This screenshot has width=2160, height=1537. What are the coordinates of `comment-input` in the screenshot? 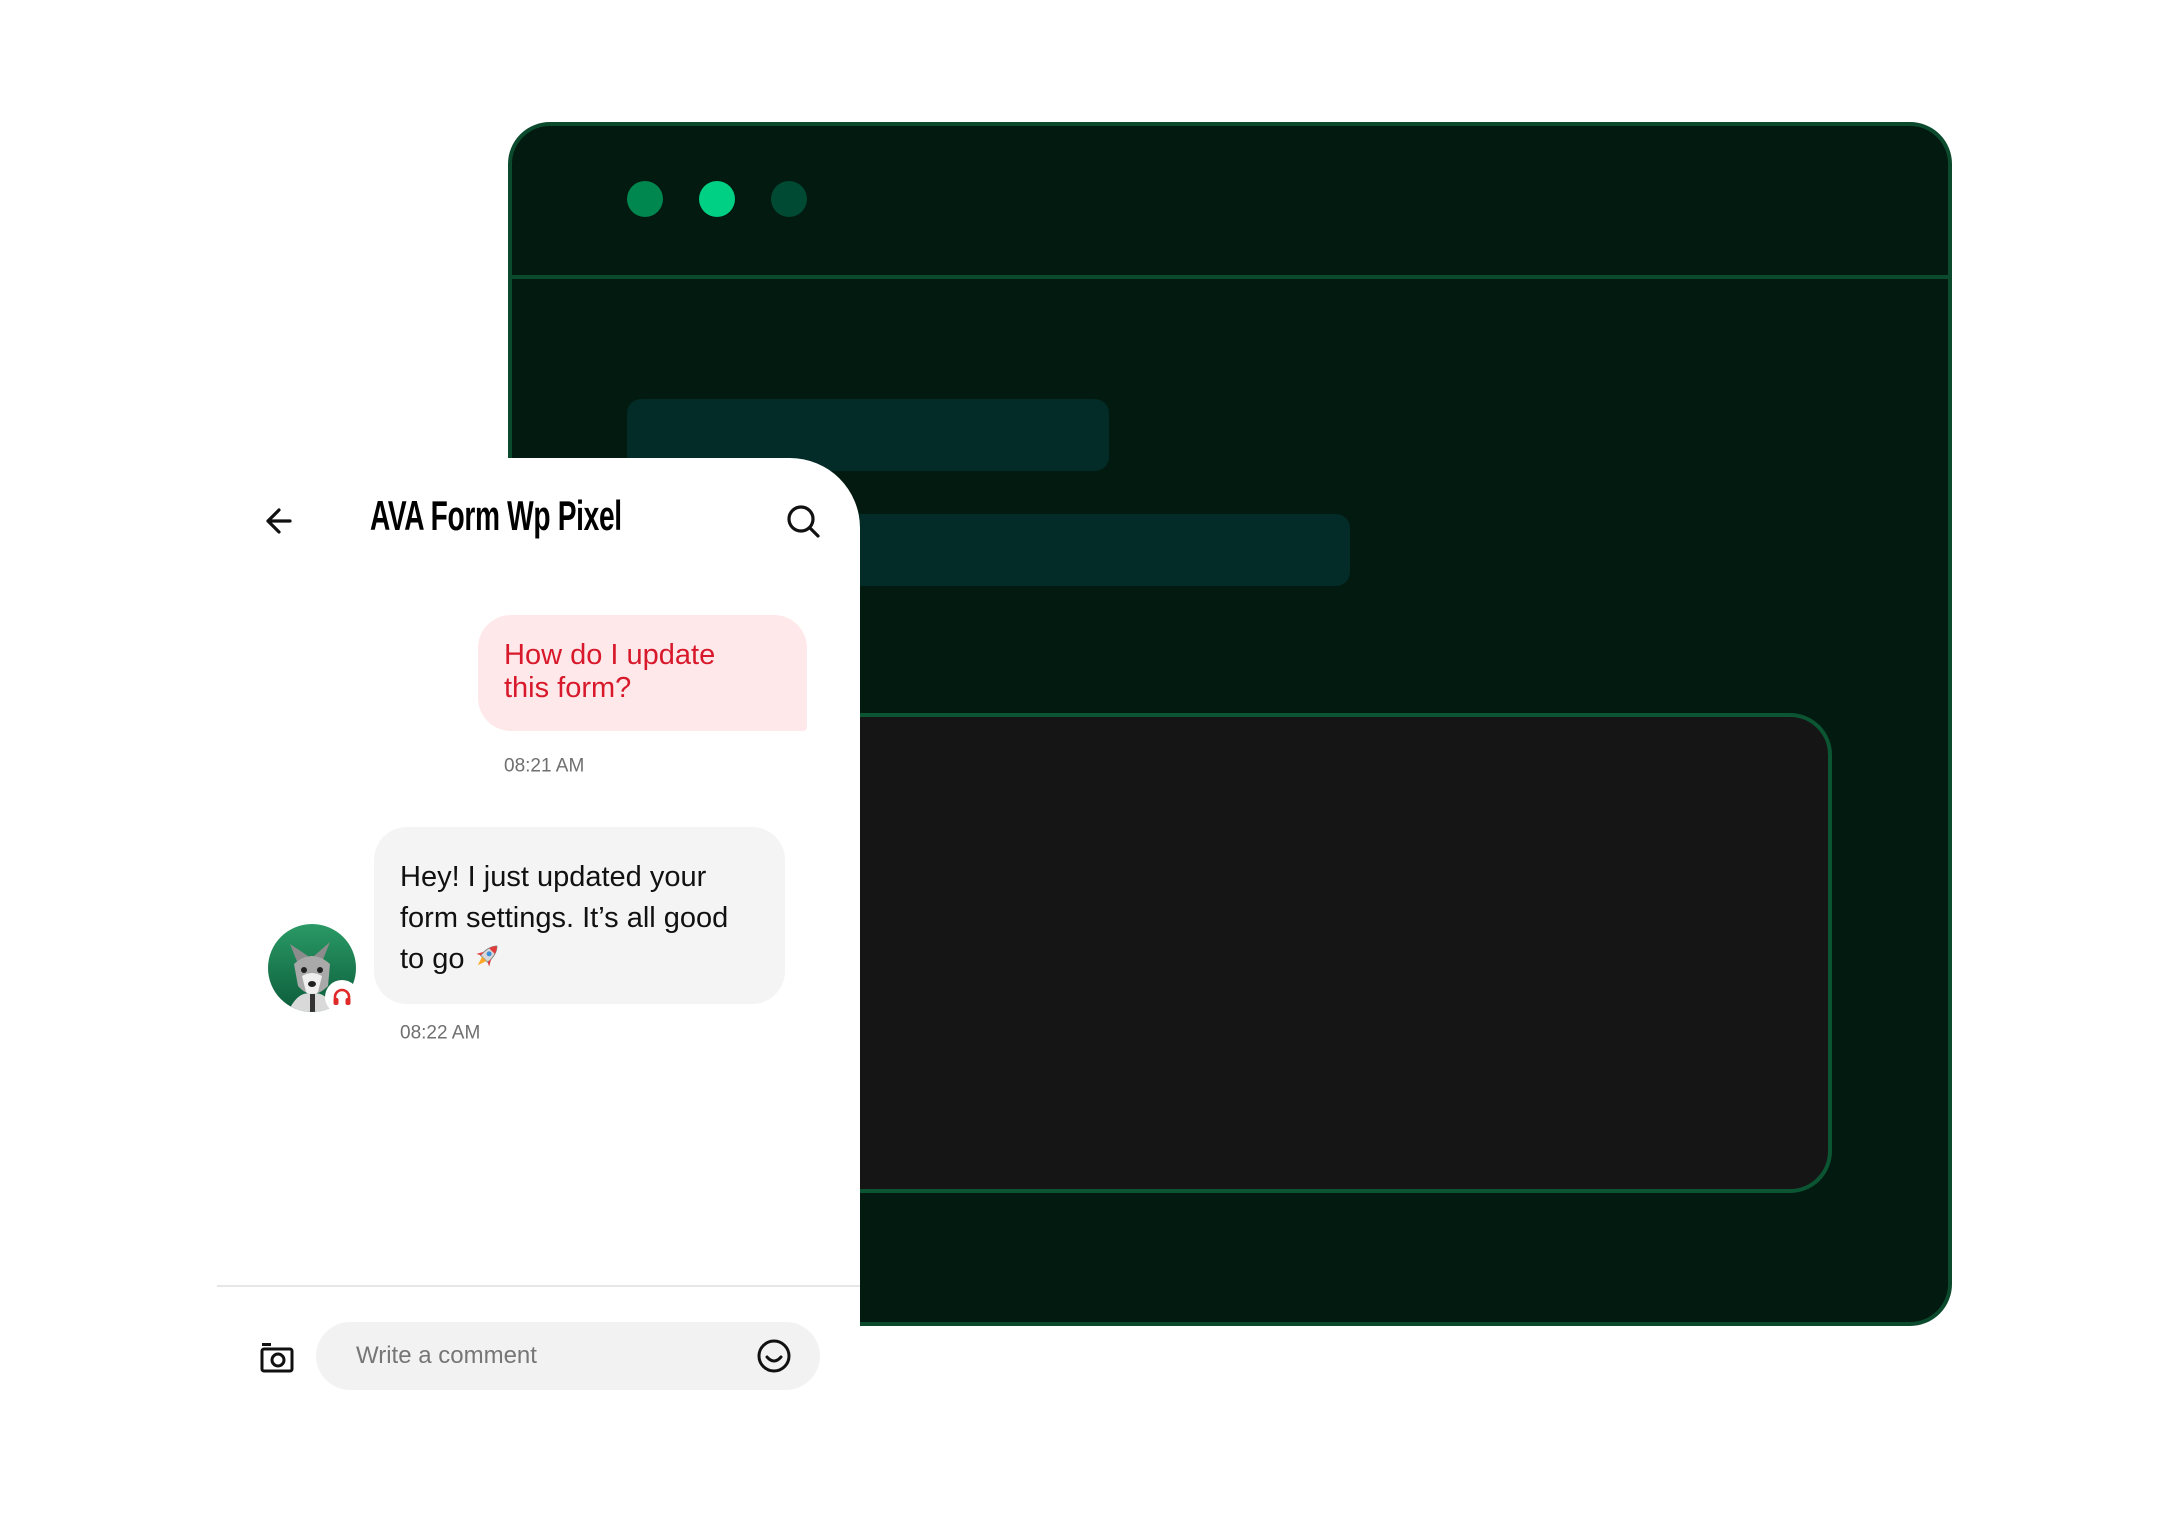 It's located at (526, 1356).